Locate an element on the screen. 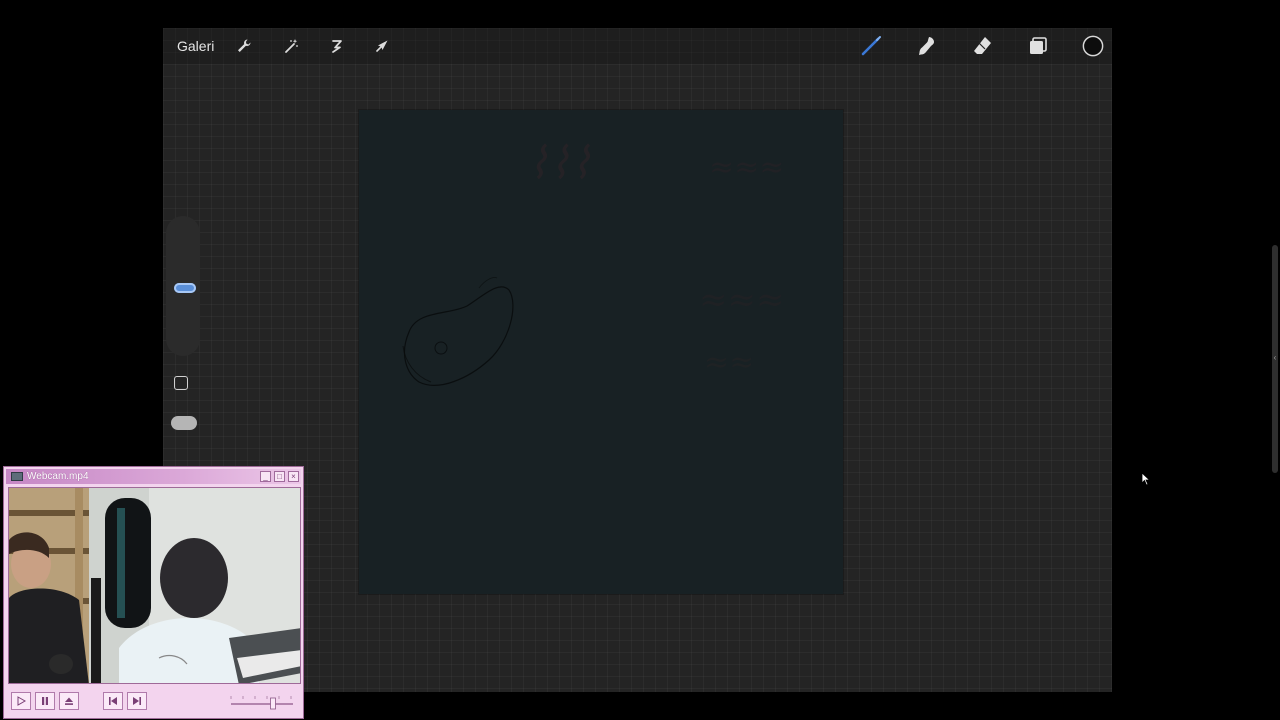 The image size is (1280, 720). pause-button is located at coordinates (45, 701).